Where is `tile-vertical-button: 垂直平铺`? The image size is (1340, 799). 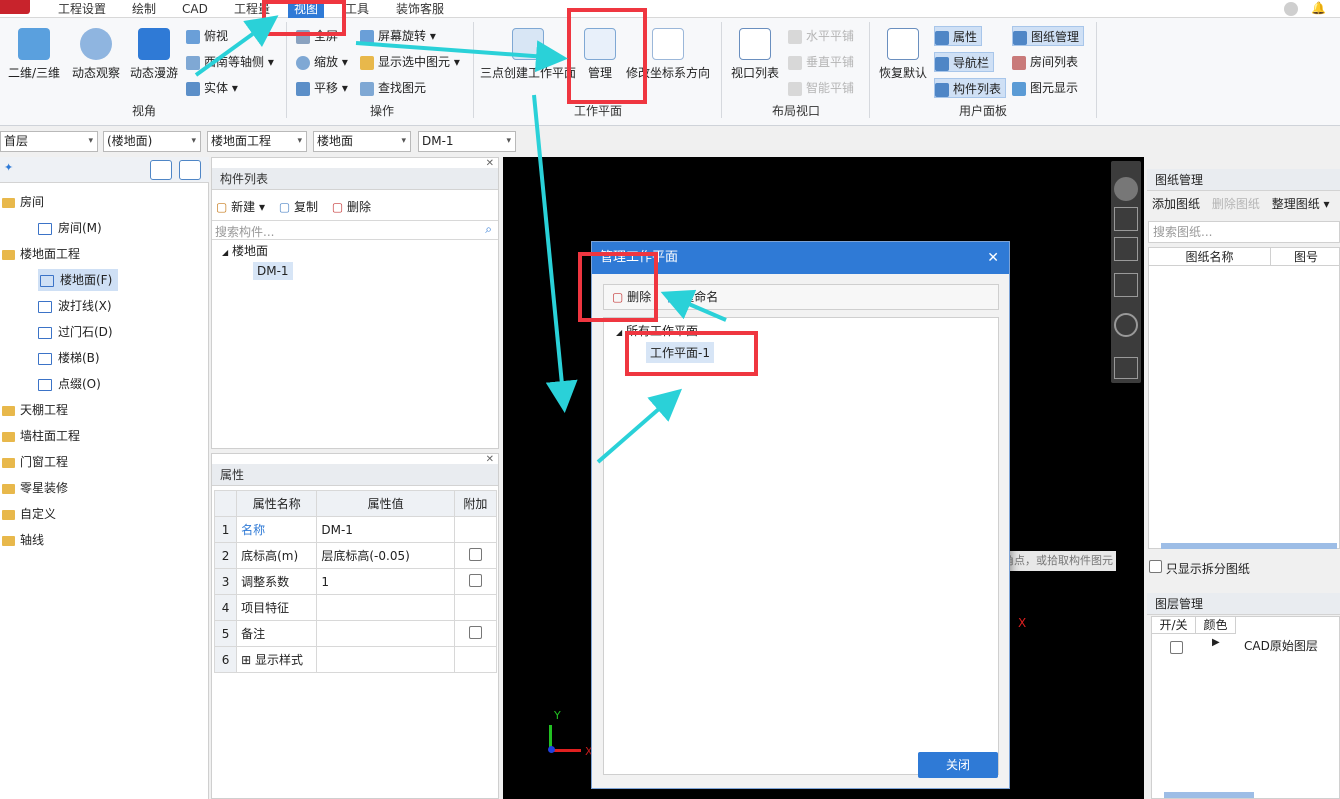
tile-vertical-button: 垂直平铺 is located at coordinates (821, 62).